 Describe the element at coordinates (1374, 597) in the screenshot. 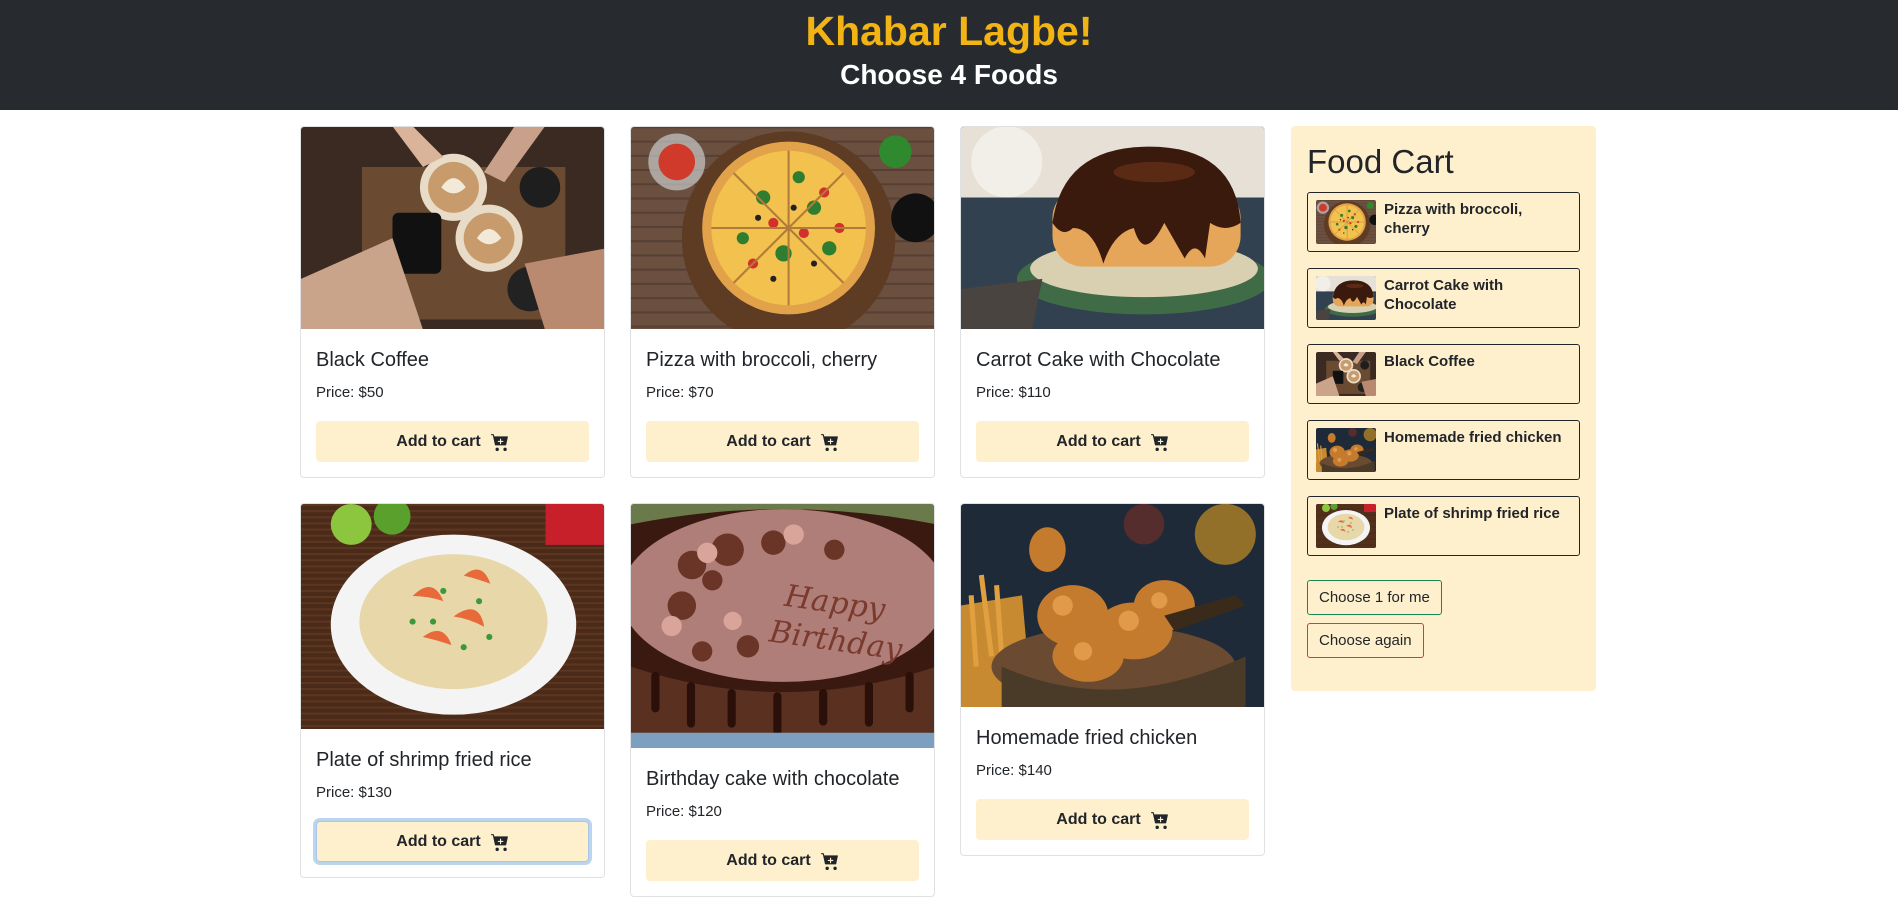

I see `choose-one-button: Choose 1 for me` at that location.